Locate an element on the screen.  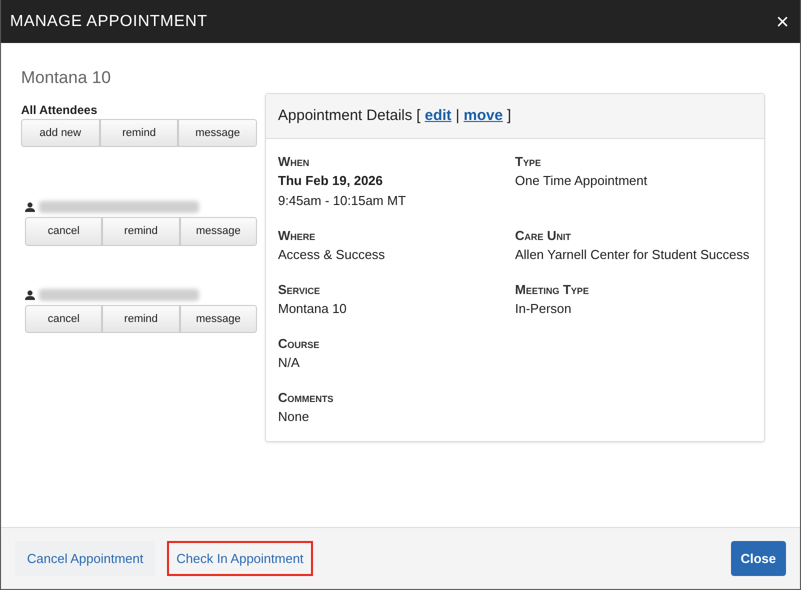
field-value: Montana 10 is located at coordinates (313, 309).